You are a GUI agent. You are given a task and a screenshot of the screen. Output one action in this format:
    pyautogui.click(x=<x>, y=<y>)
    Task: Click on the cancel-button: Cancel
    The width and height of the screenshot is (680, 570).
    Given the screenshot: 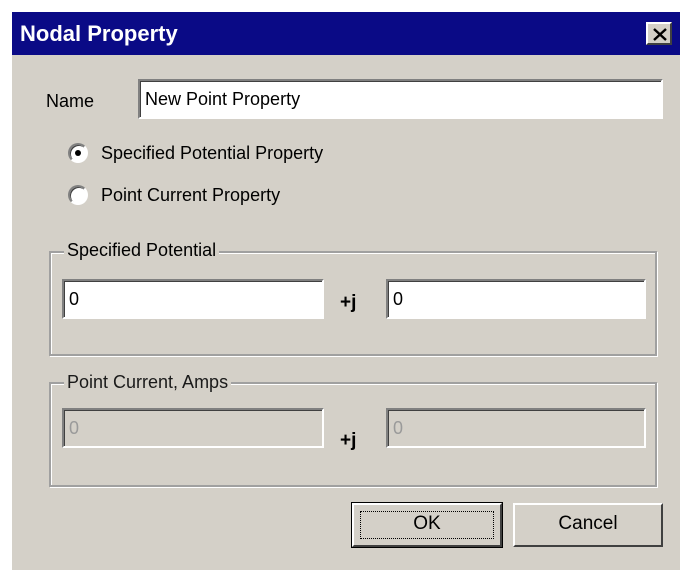 What is the action you would take?
    pyautogui.click(x=588, y=525)
    